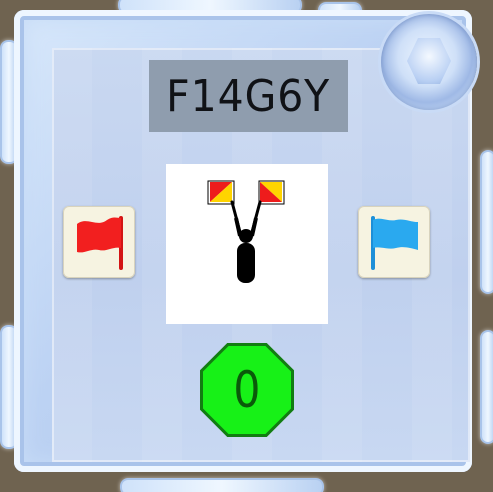 This screenshot has height=492, width=493. What do you see at coordinates (429, 62) in the screenshot?
I see `ice-knob-icon` at bounding box center [429, 62].